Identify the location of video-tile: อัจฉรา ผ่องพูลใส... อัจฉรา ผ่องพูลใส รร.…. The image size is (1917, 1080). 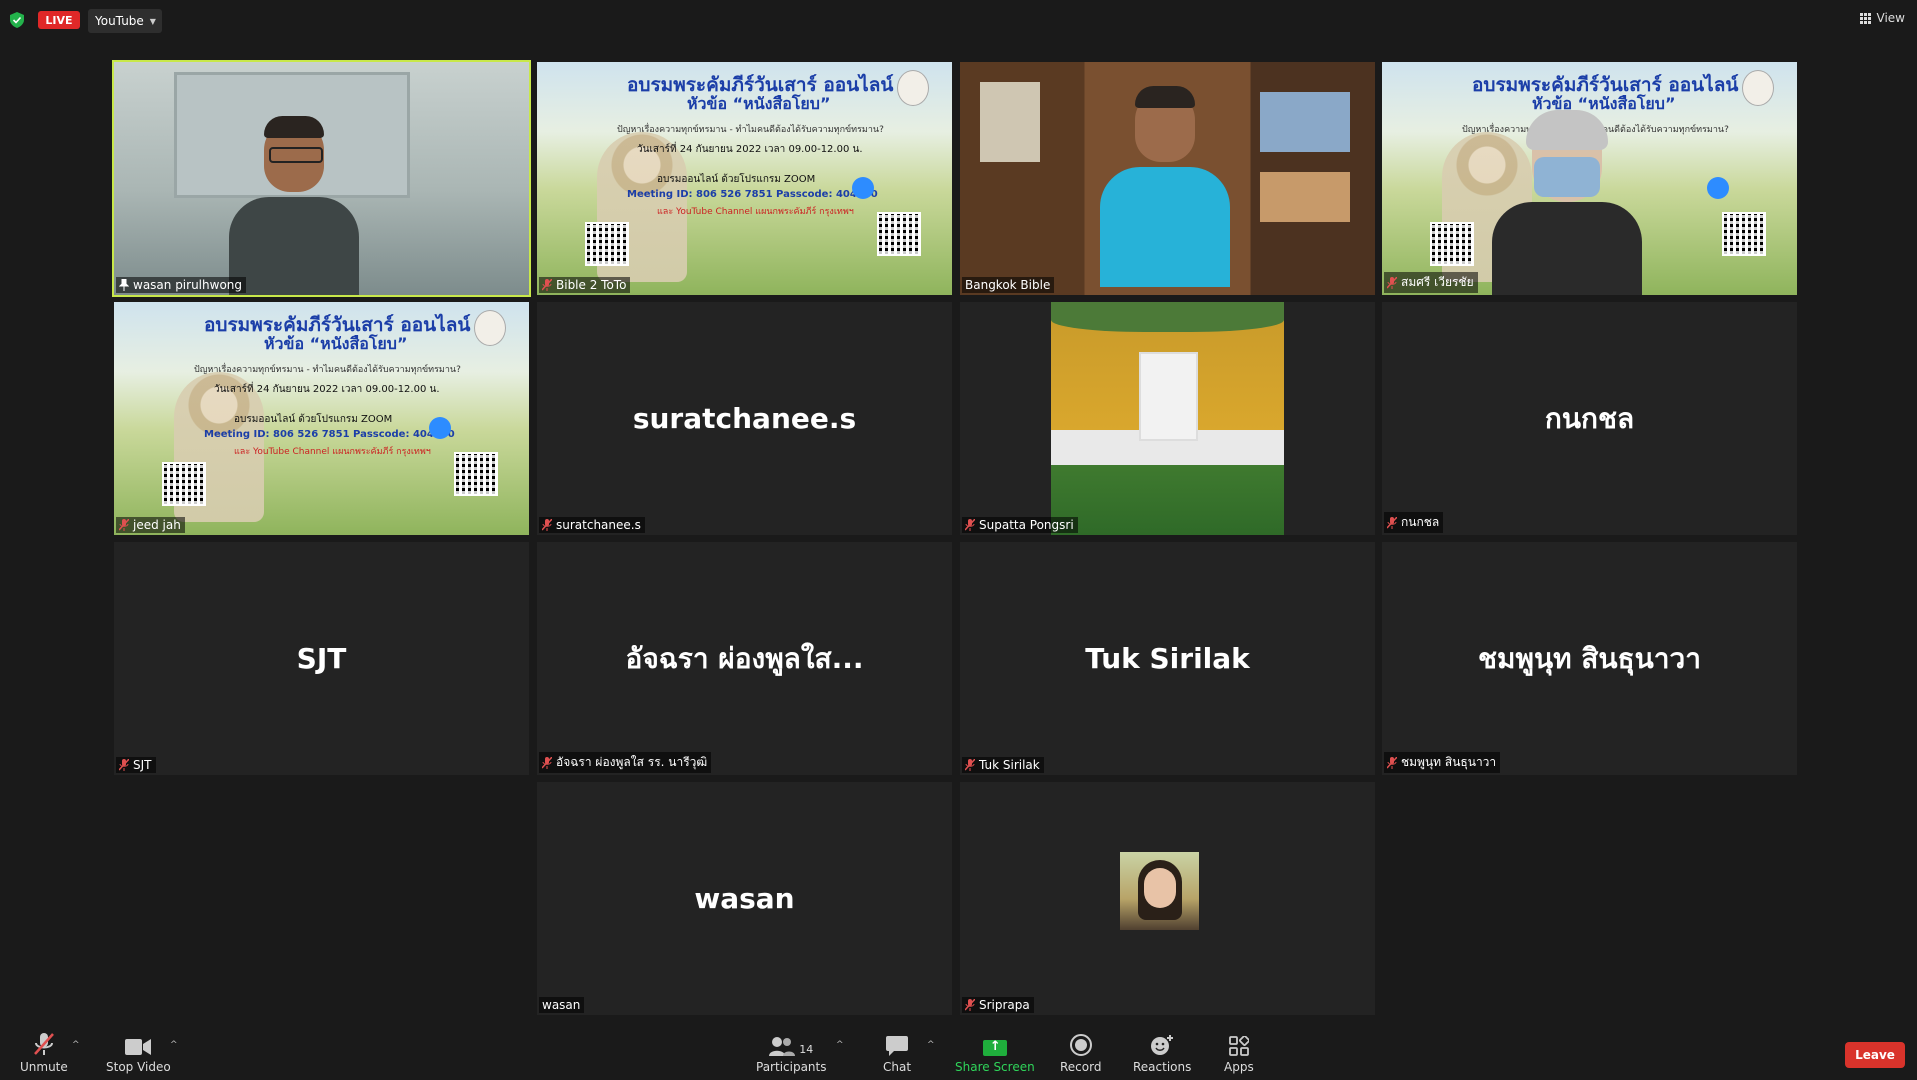
(744, 658).